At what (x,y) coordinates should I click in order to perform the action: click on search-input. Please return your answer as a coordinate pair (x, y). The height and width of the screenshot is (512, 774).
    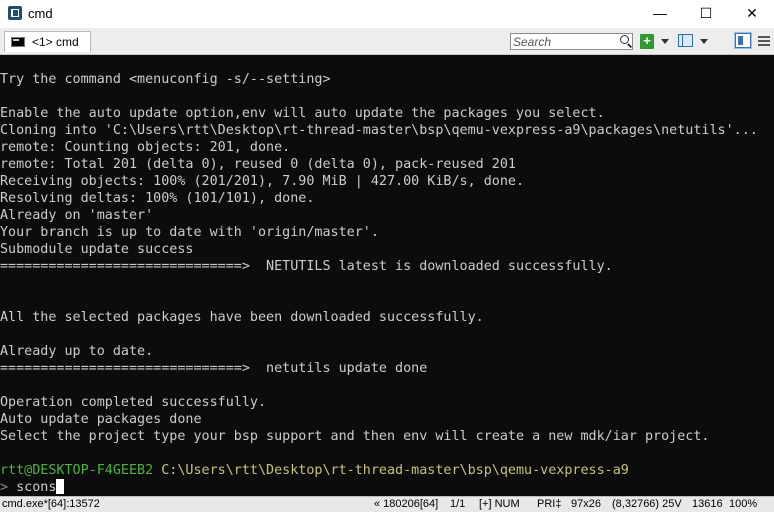
    Looking at the image, I should click on (563, 41).